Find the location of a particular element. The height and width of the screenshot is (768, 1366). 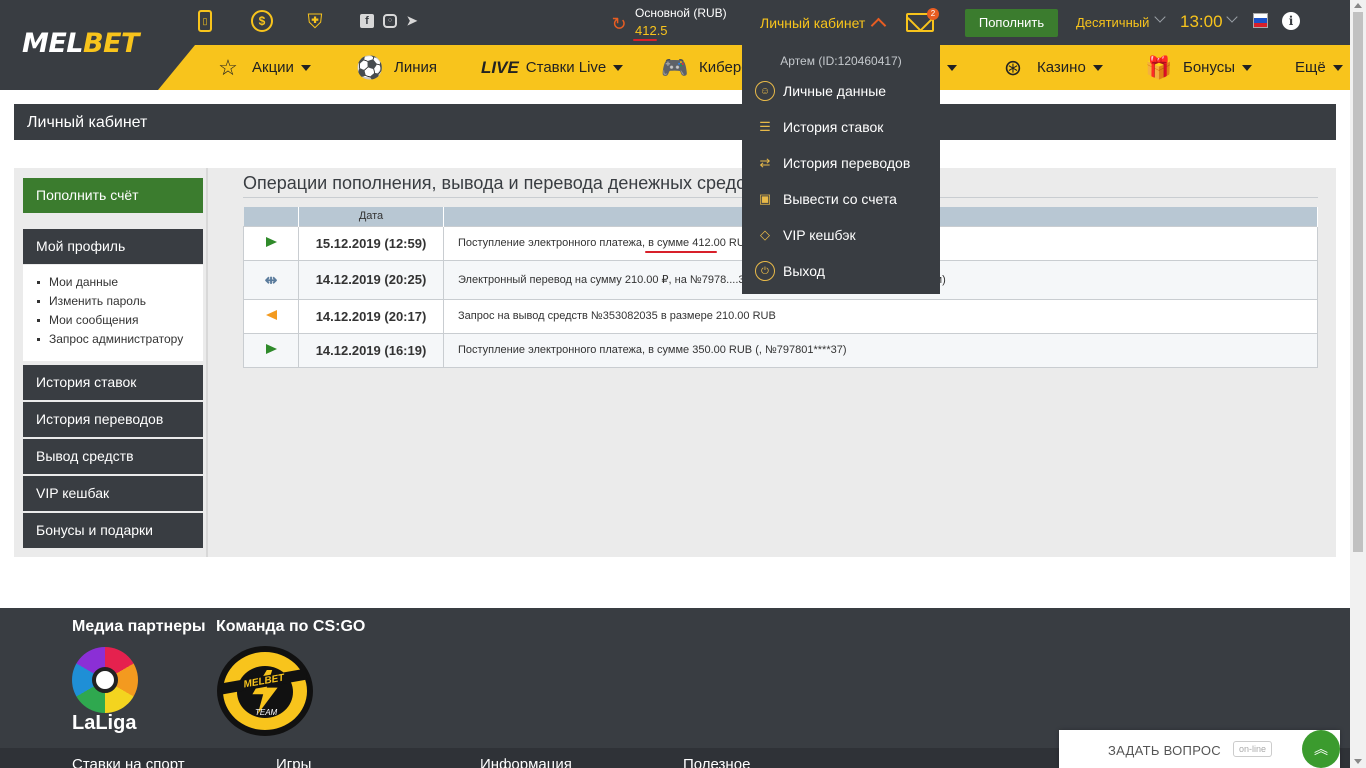

sidebar-item-withdraw: Вывод средств is located at coordinates (113, 456).